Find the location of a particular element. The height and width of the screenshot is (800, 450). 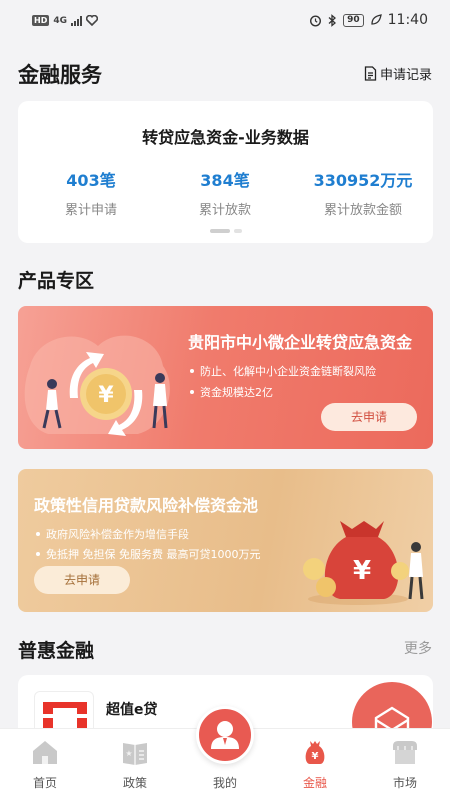

business-illustration-icon: ¥ is located at coordinates (97, 385).